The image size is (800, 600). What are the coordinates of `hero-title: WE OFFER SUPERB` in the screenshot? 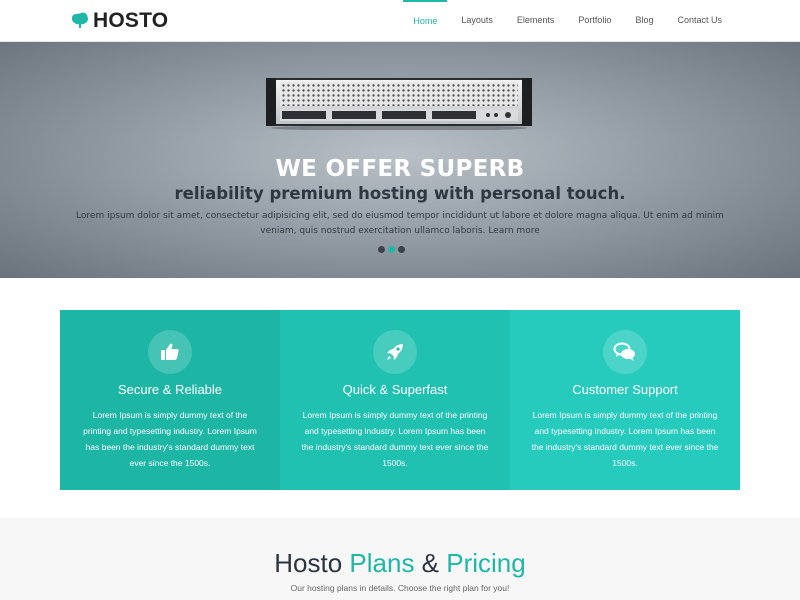 It's located at (400, 169).